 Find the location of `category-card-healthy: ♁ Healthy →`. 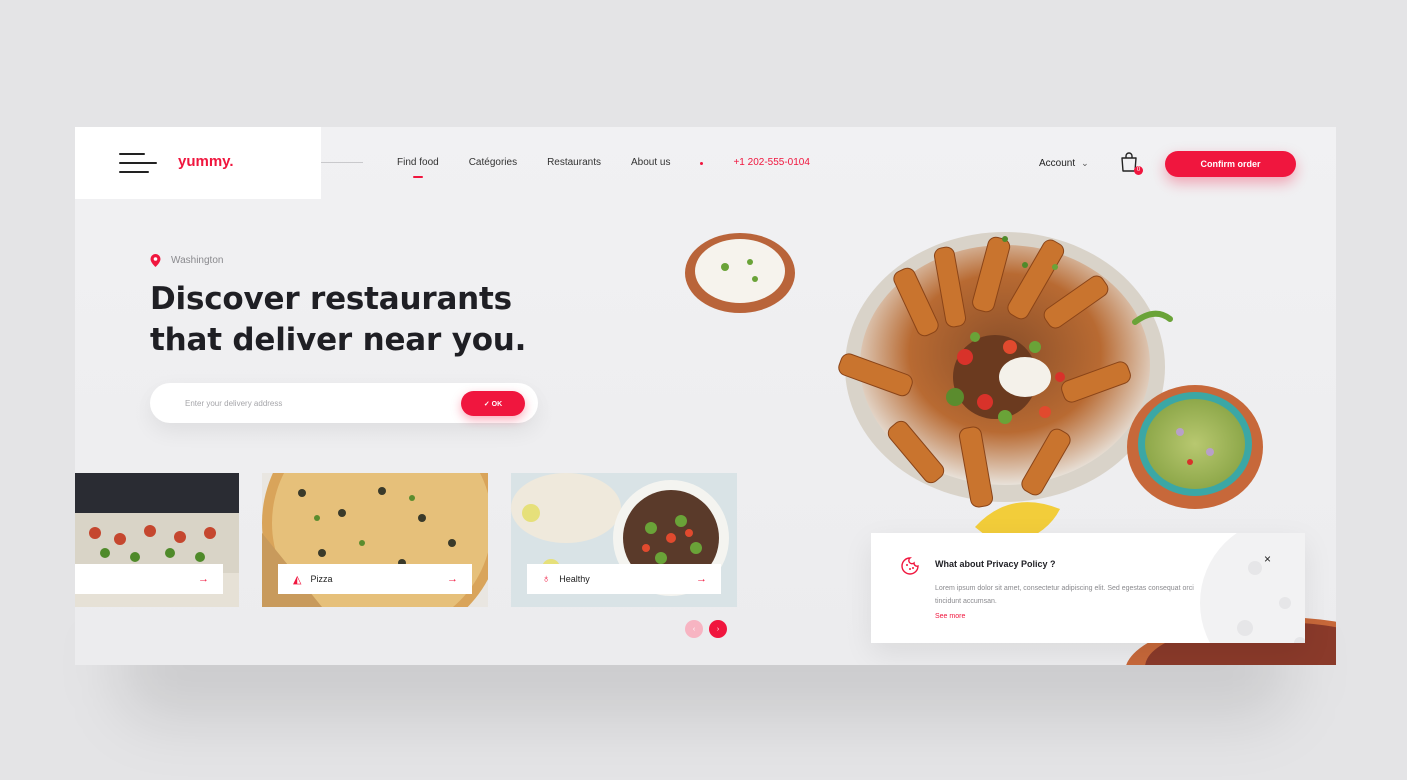

category-card-healthy: ♁ Healthy → is located at coordinates (624, 540).